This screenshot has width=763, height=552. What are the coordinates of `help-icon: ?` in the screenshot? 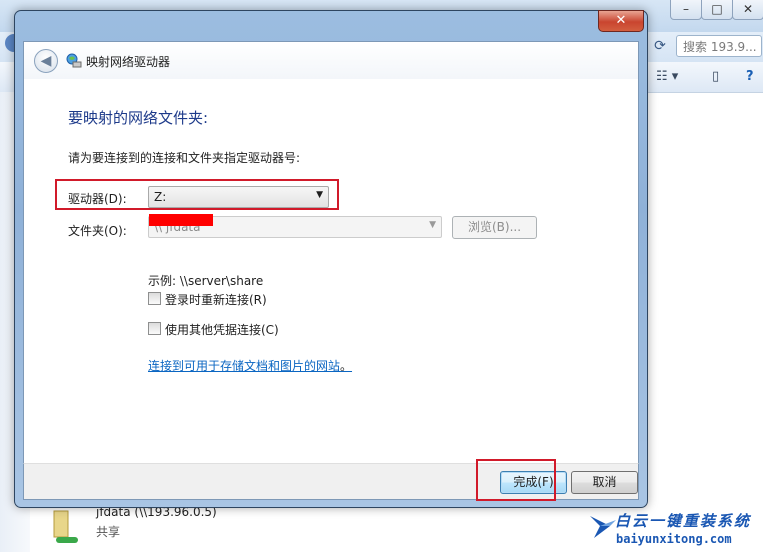 It's located at (750, 77).